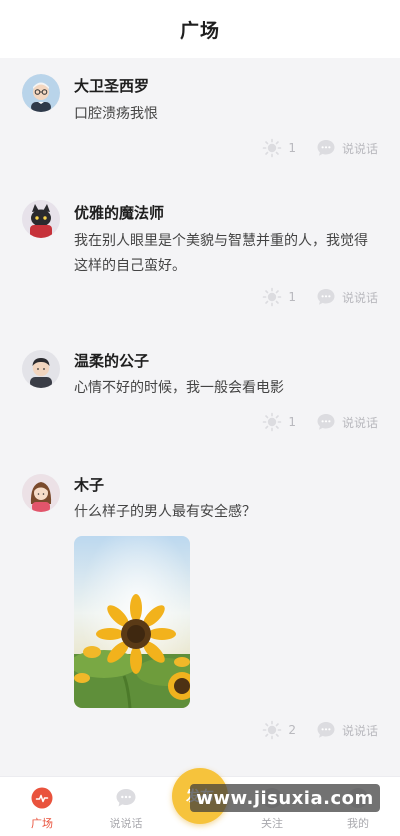  What do you see at coordinates (42, 823) in the screenshot?
I see `tab-label: 广场` at bounding box center [42, 823].